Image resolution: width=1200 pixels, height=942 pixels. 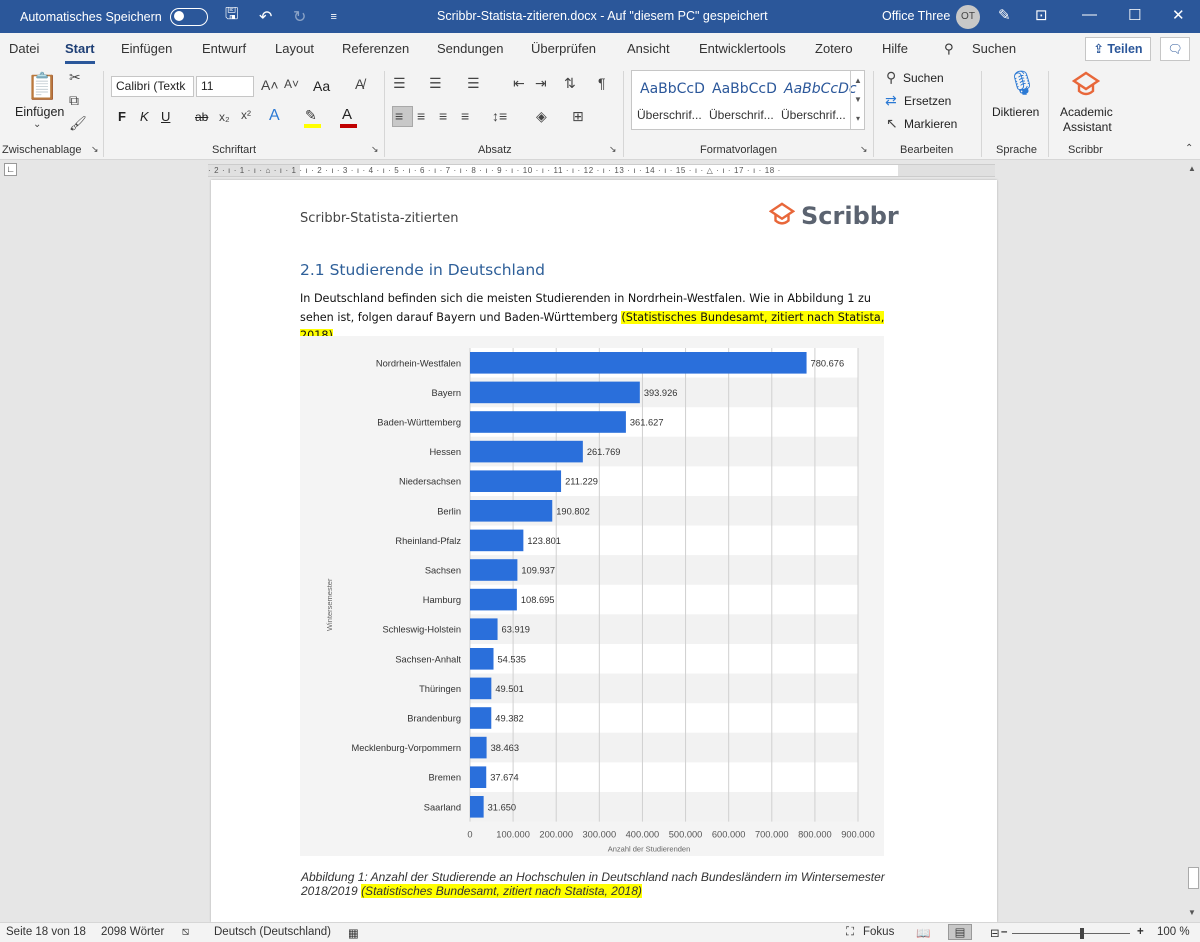 What do you see at coordinates (1086, 85) in the screenshot?
I see `scribbr-assistant-icon` at bounding box center [1086, 85].